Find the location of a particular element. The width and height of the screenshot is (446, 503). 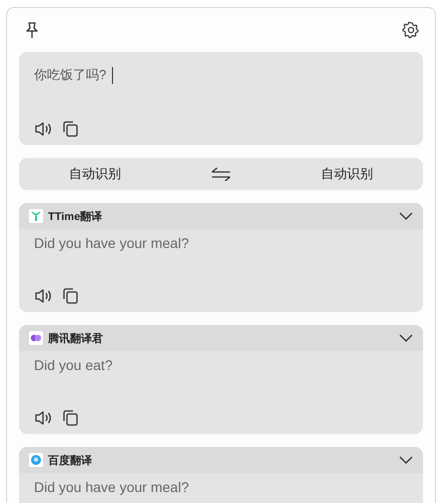

service-name: 百度翻译 is located at coordinates (70, 461).